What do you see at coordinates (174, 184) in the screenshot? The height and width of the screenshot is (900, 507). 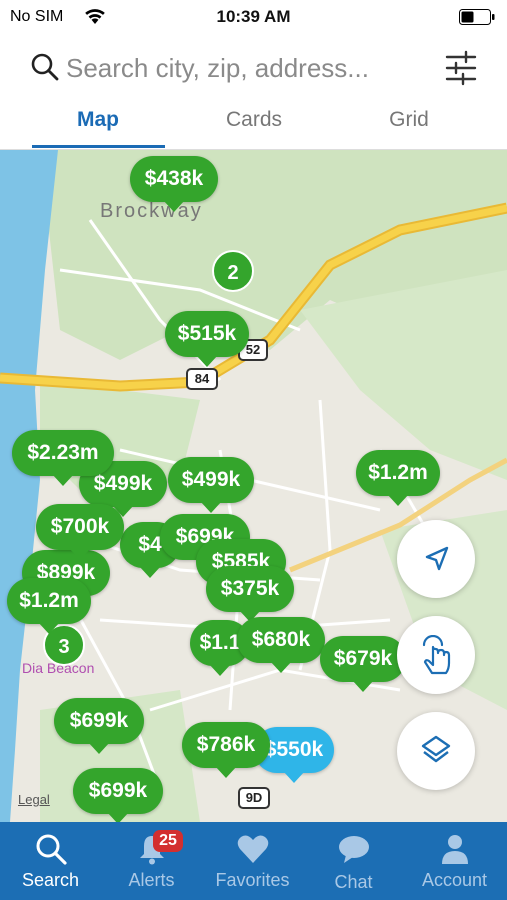 I see `price-pin: $438k` at bounding box center [174, 184].